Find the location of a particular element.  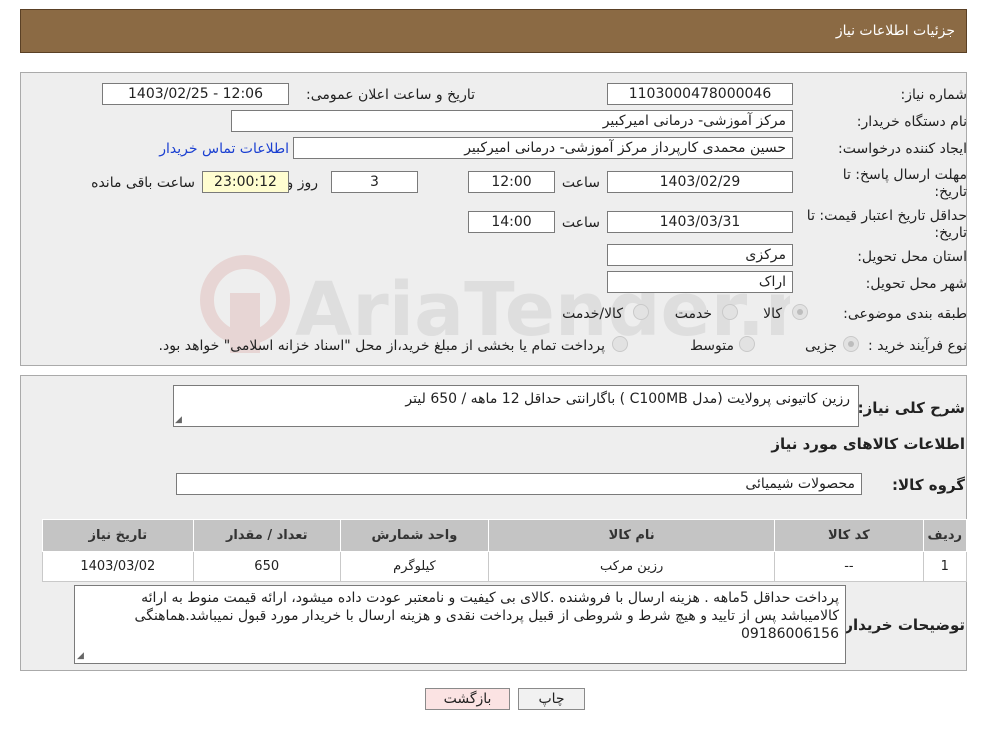

cell-unit: کیلوگرم is located at coordinates (414, 566).